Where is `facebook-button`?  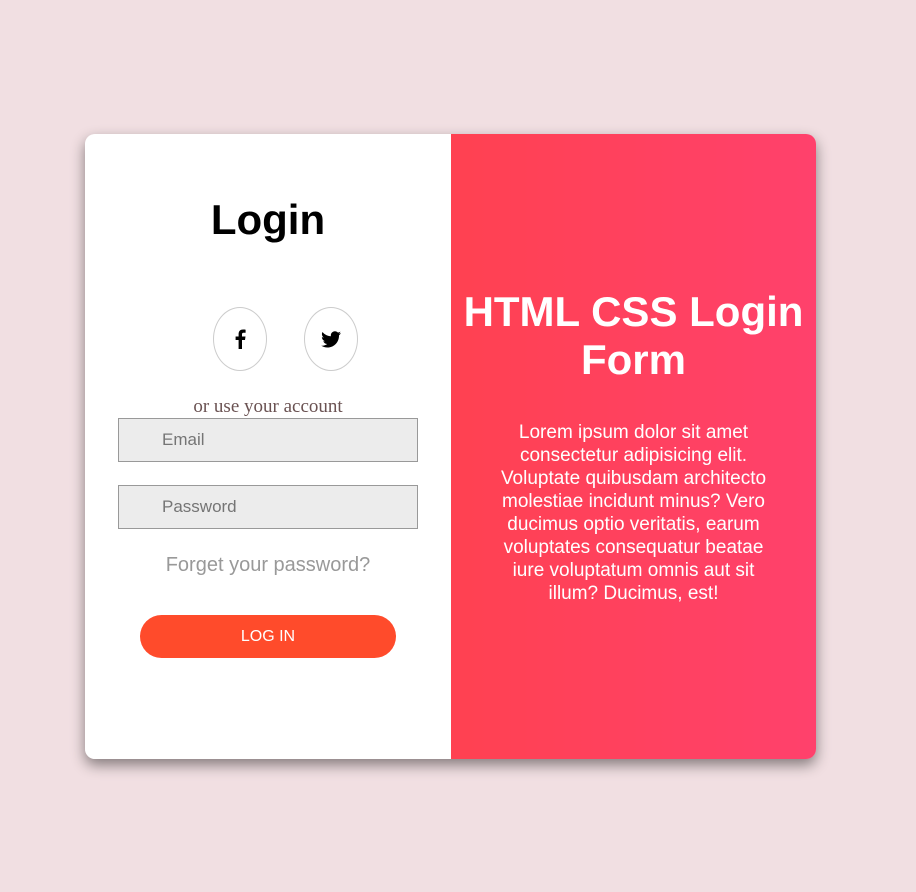 facebook-button is located at coordinates (240, 339).